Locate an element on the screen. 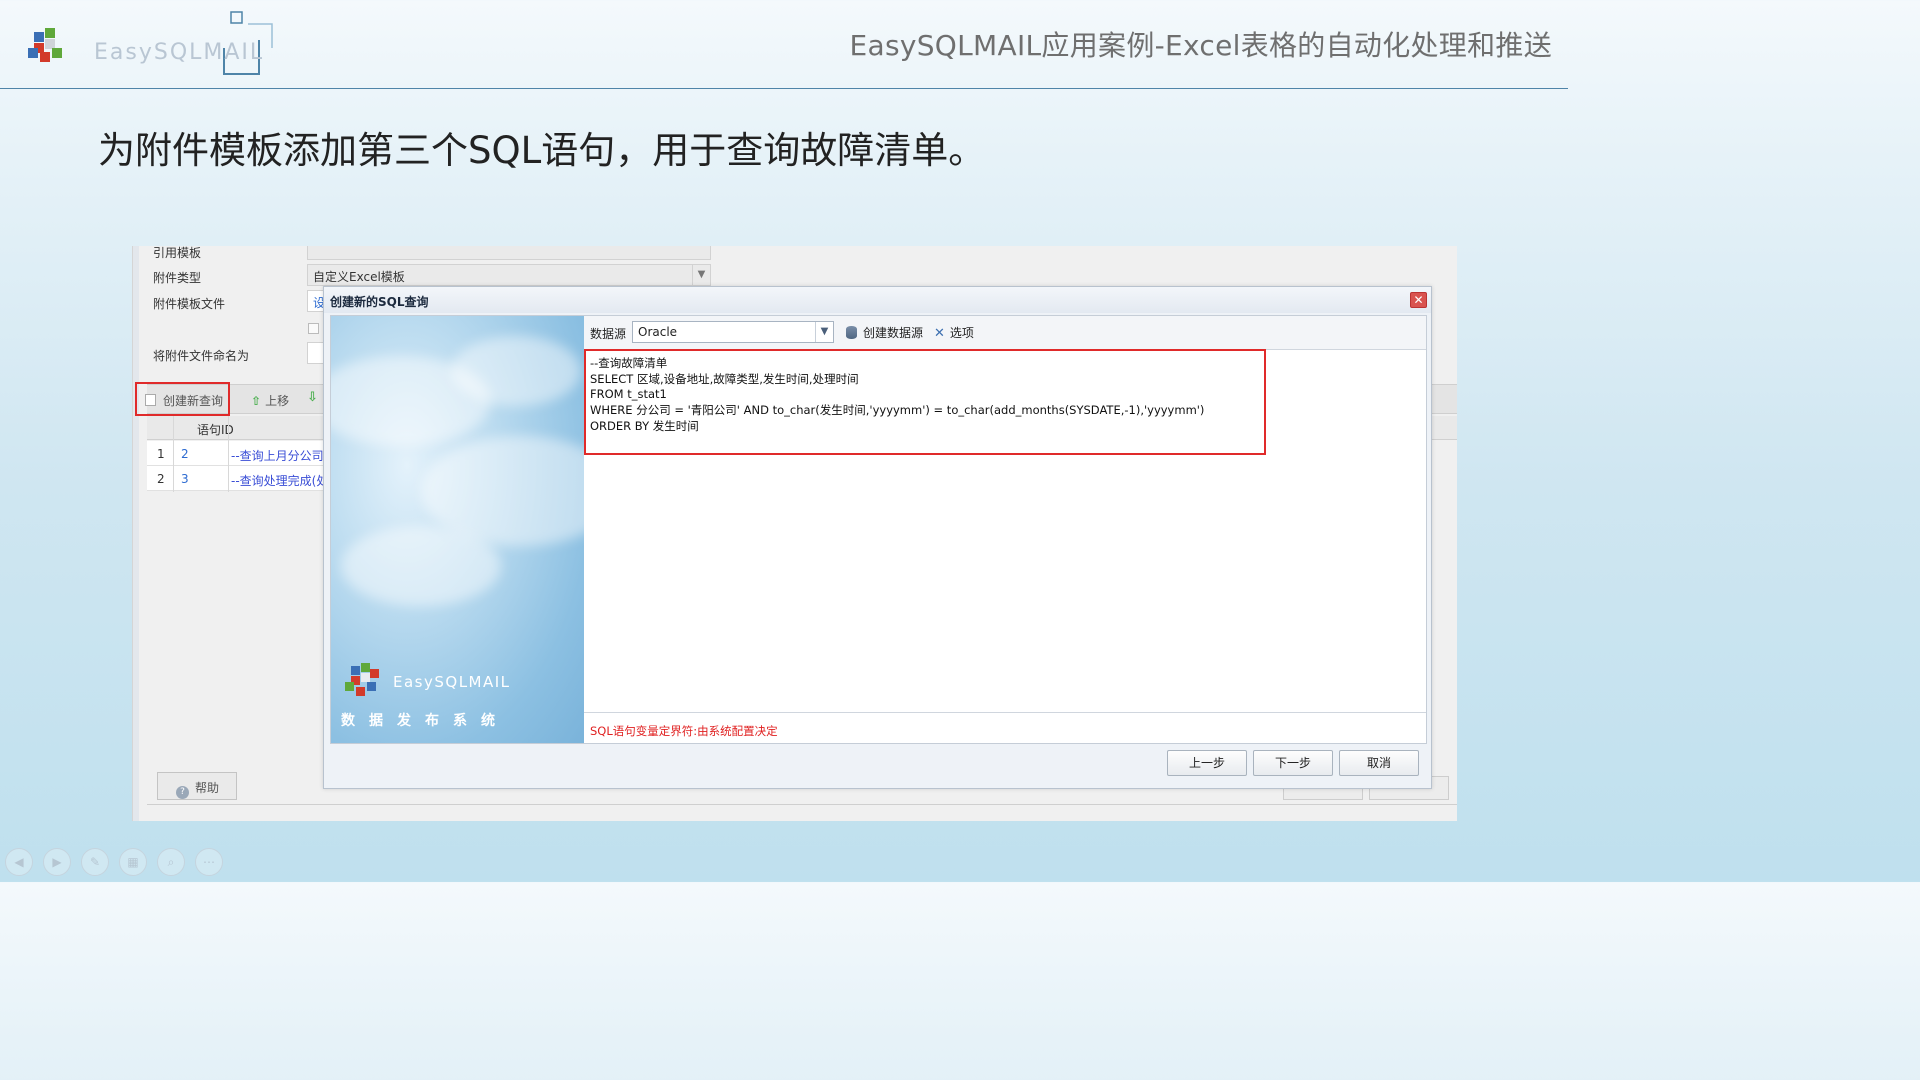 The width and height of the screenshot is (1920, 1080). arrow-down-icon: ⇩ is located at coordinates (312, 397).